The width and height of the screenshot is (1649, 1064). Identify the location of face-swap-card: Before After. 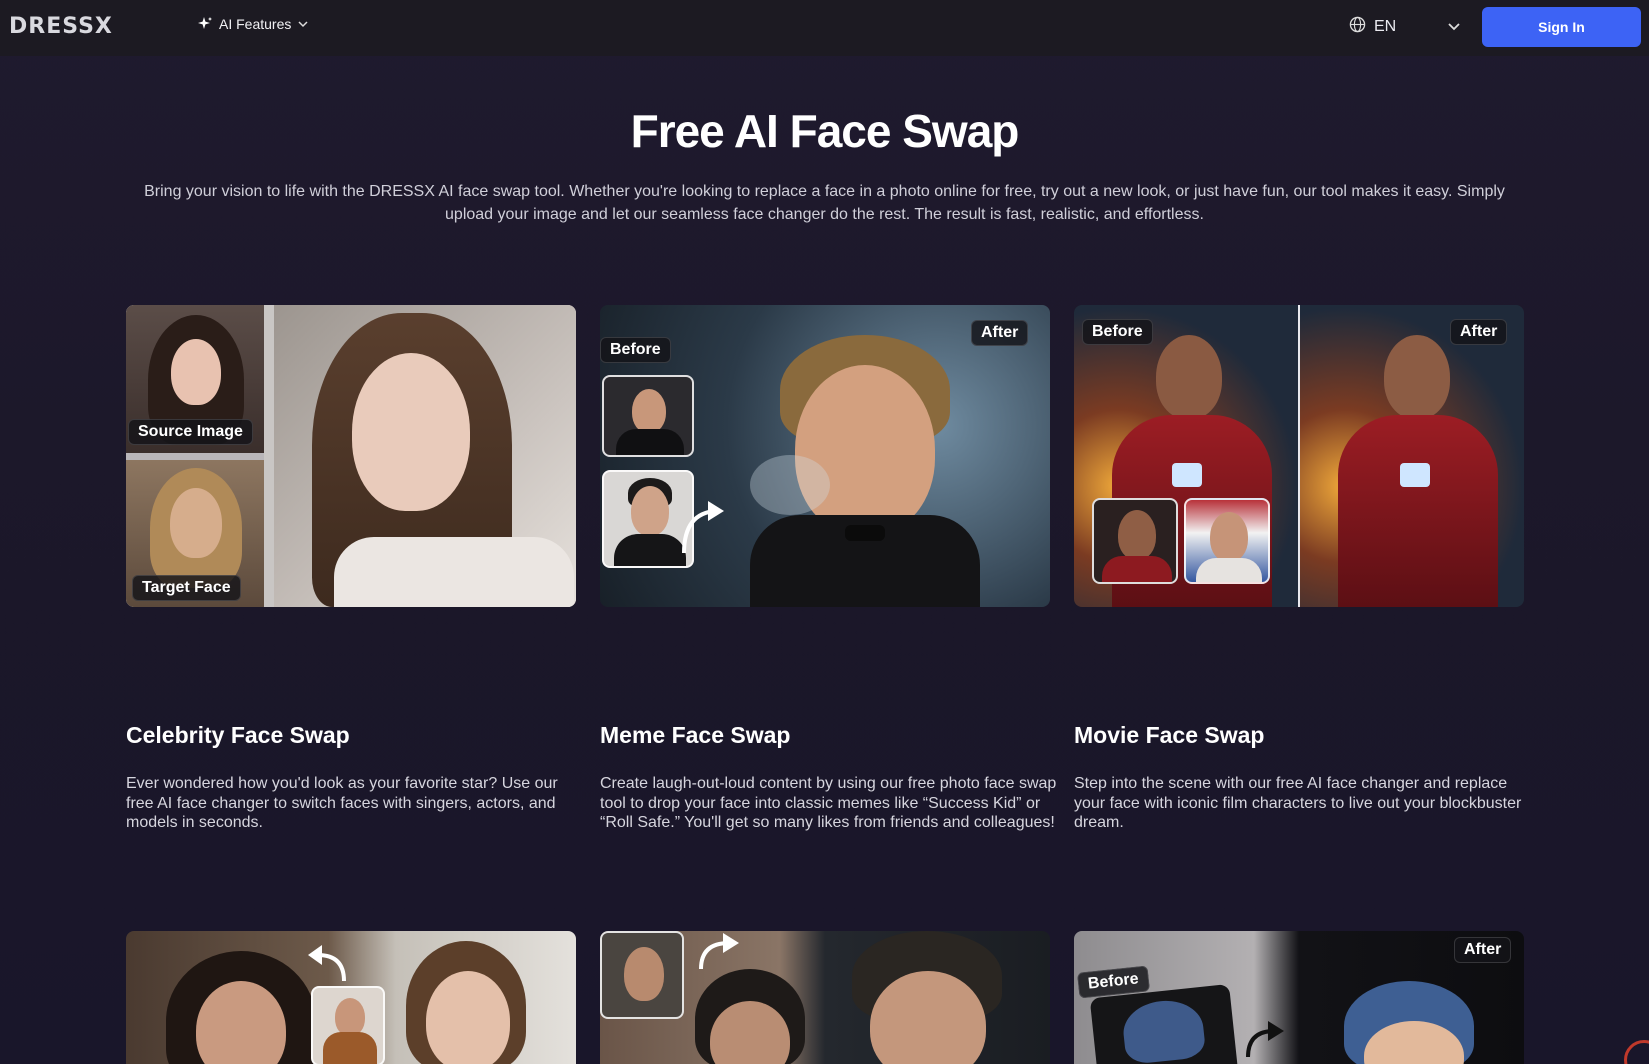
(1299, 997).